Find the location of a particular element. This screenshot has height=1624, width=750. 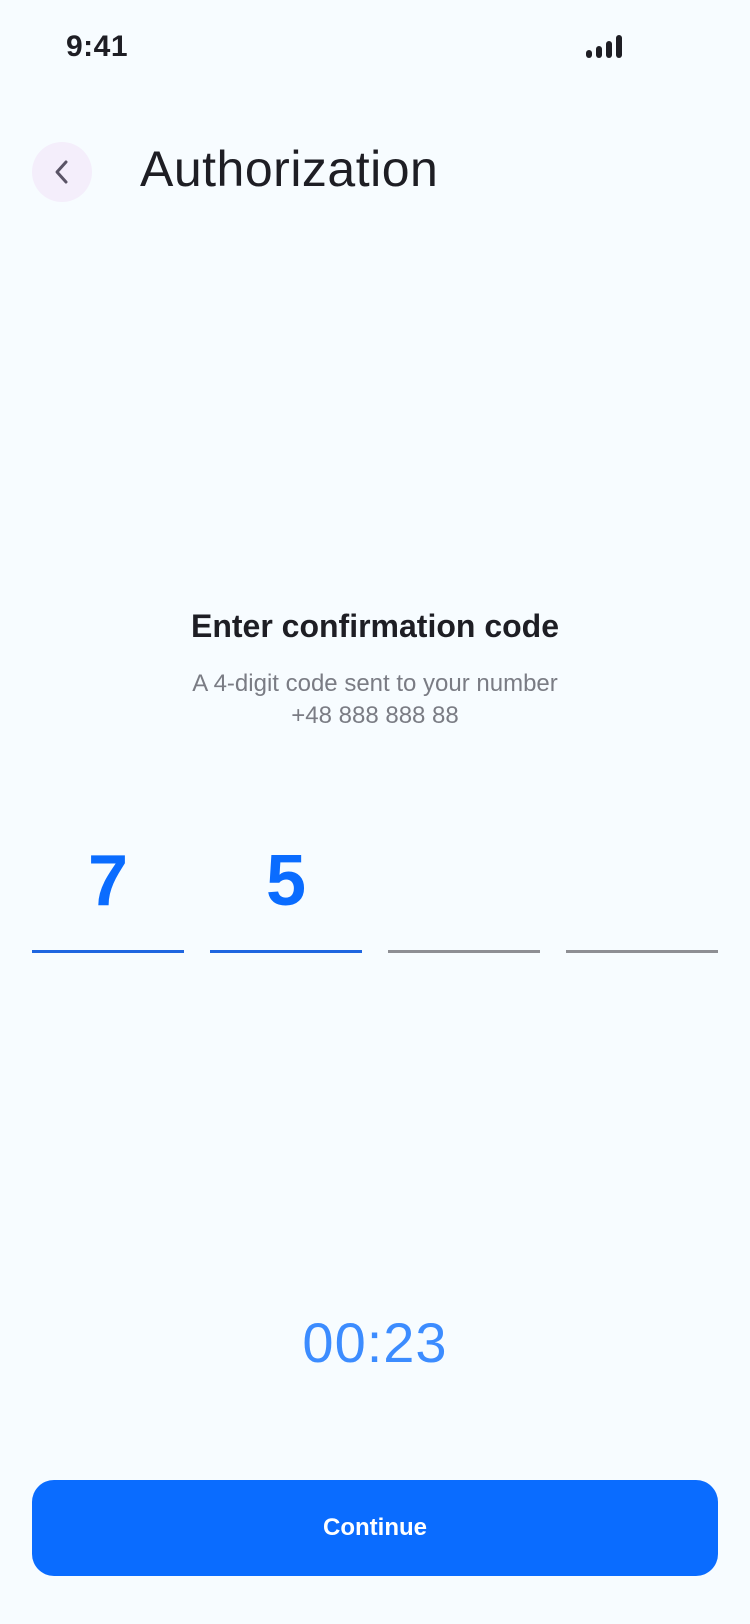

status-time: 9:41 is located at coordinates (97, 46).